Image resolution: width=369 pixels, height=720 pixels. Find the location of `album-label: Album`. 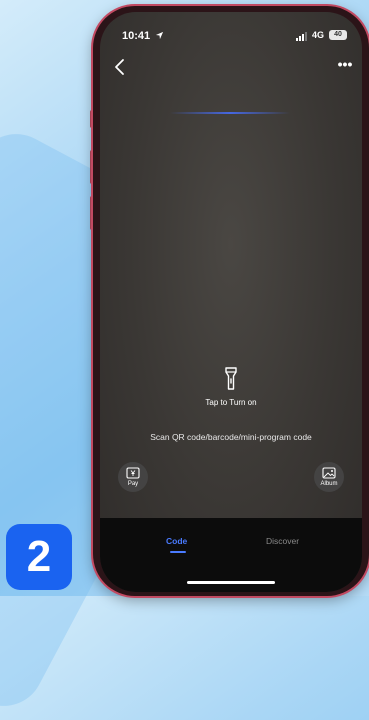

album-label: Album is located at coordinates (329, 484).